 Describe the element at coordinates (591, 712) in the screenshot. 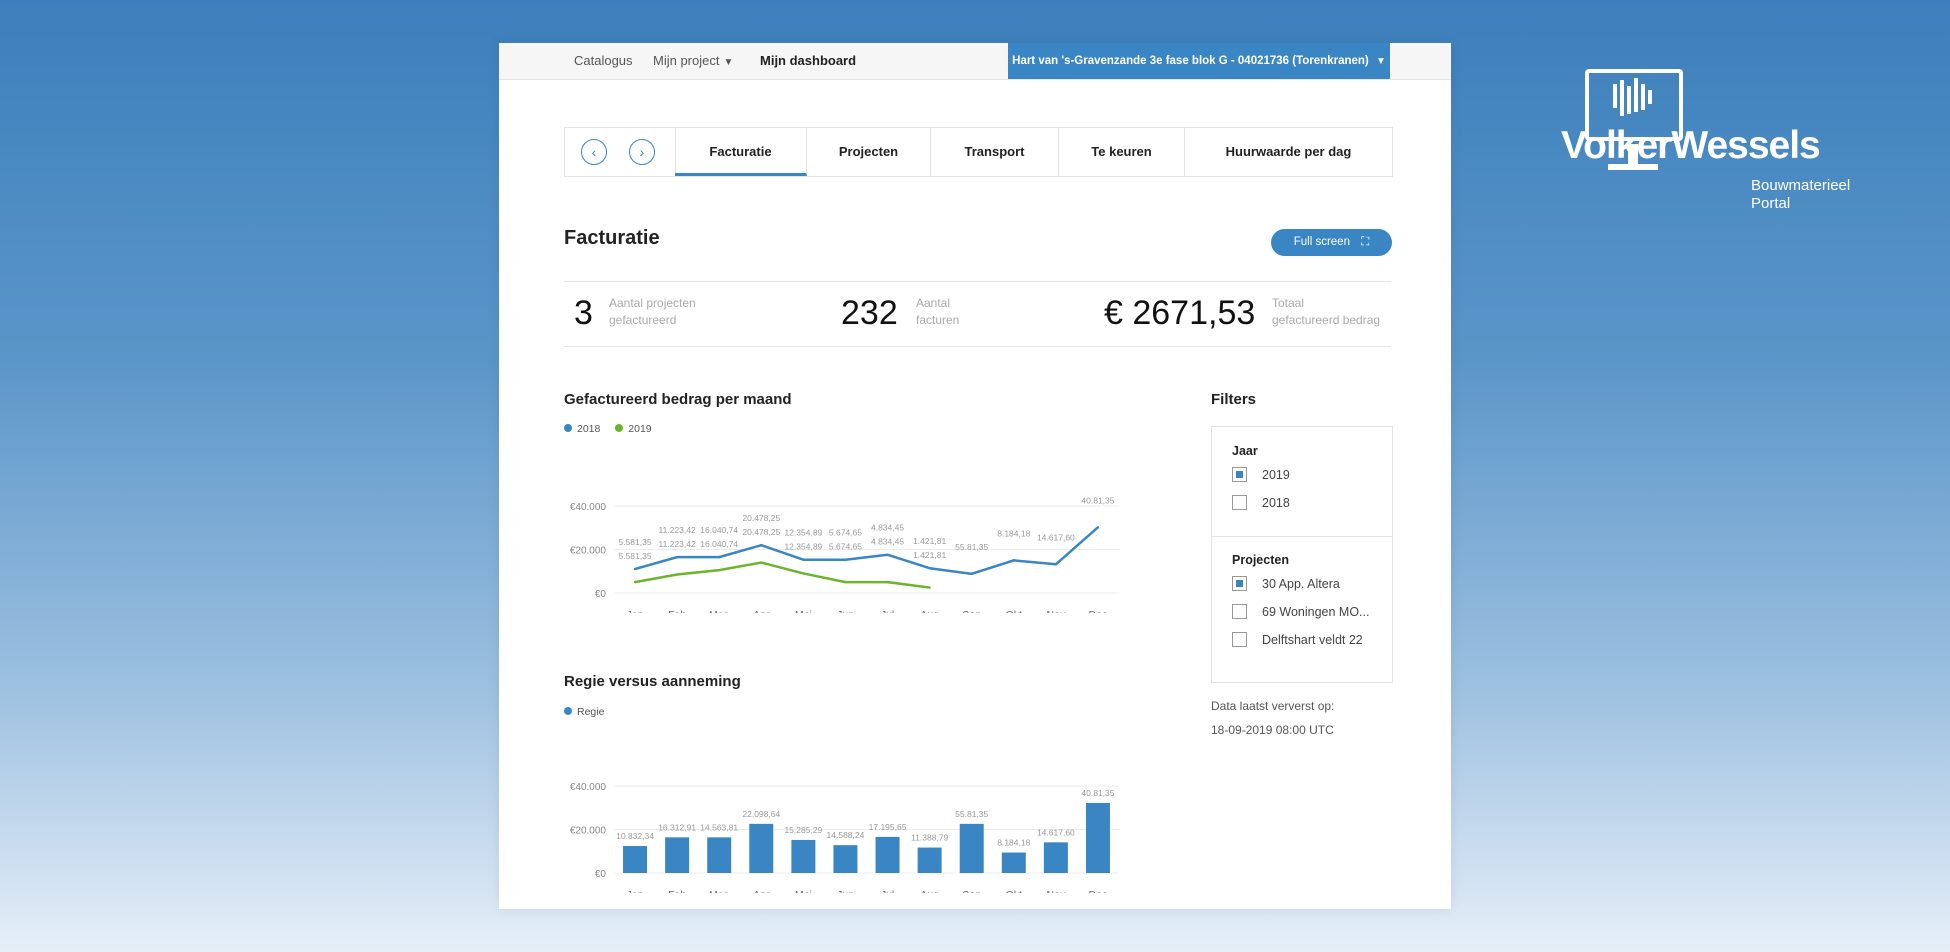

I see `legend-regie: Regie` at that location.